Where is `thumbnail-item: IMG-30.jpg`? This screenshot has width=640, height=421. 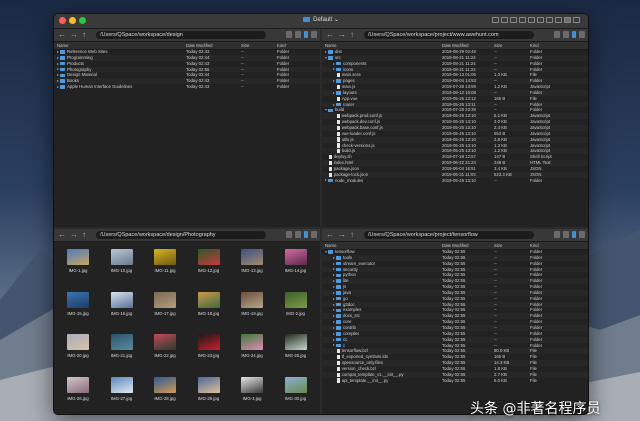 thumbnail-item: IMG-30.jpg is located at coordinates (296, 395).